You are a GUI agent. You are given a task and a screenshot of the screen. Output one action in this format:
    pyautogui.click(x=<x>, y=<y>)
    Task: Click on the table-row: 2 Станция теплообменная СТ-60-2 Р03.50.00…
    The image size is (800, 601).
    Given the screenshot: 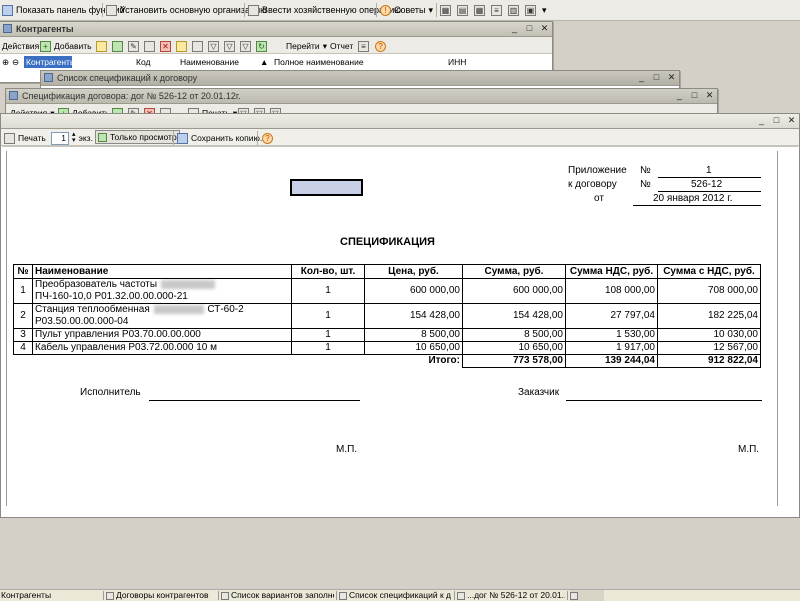 What is the action you would take?
    pyautogui.click(x=387, y=316)
    